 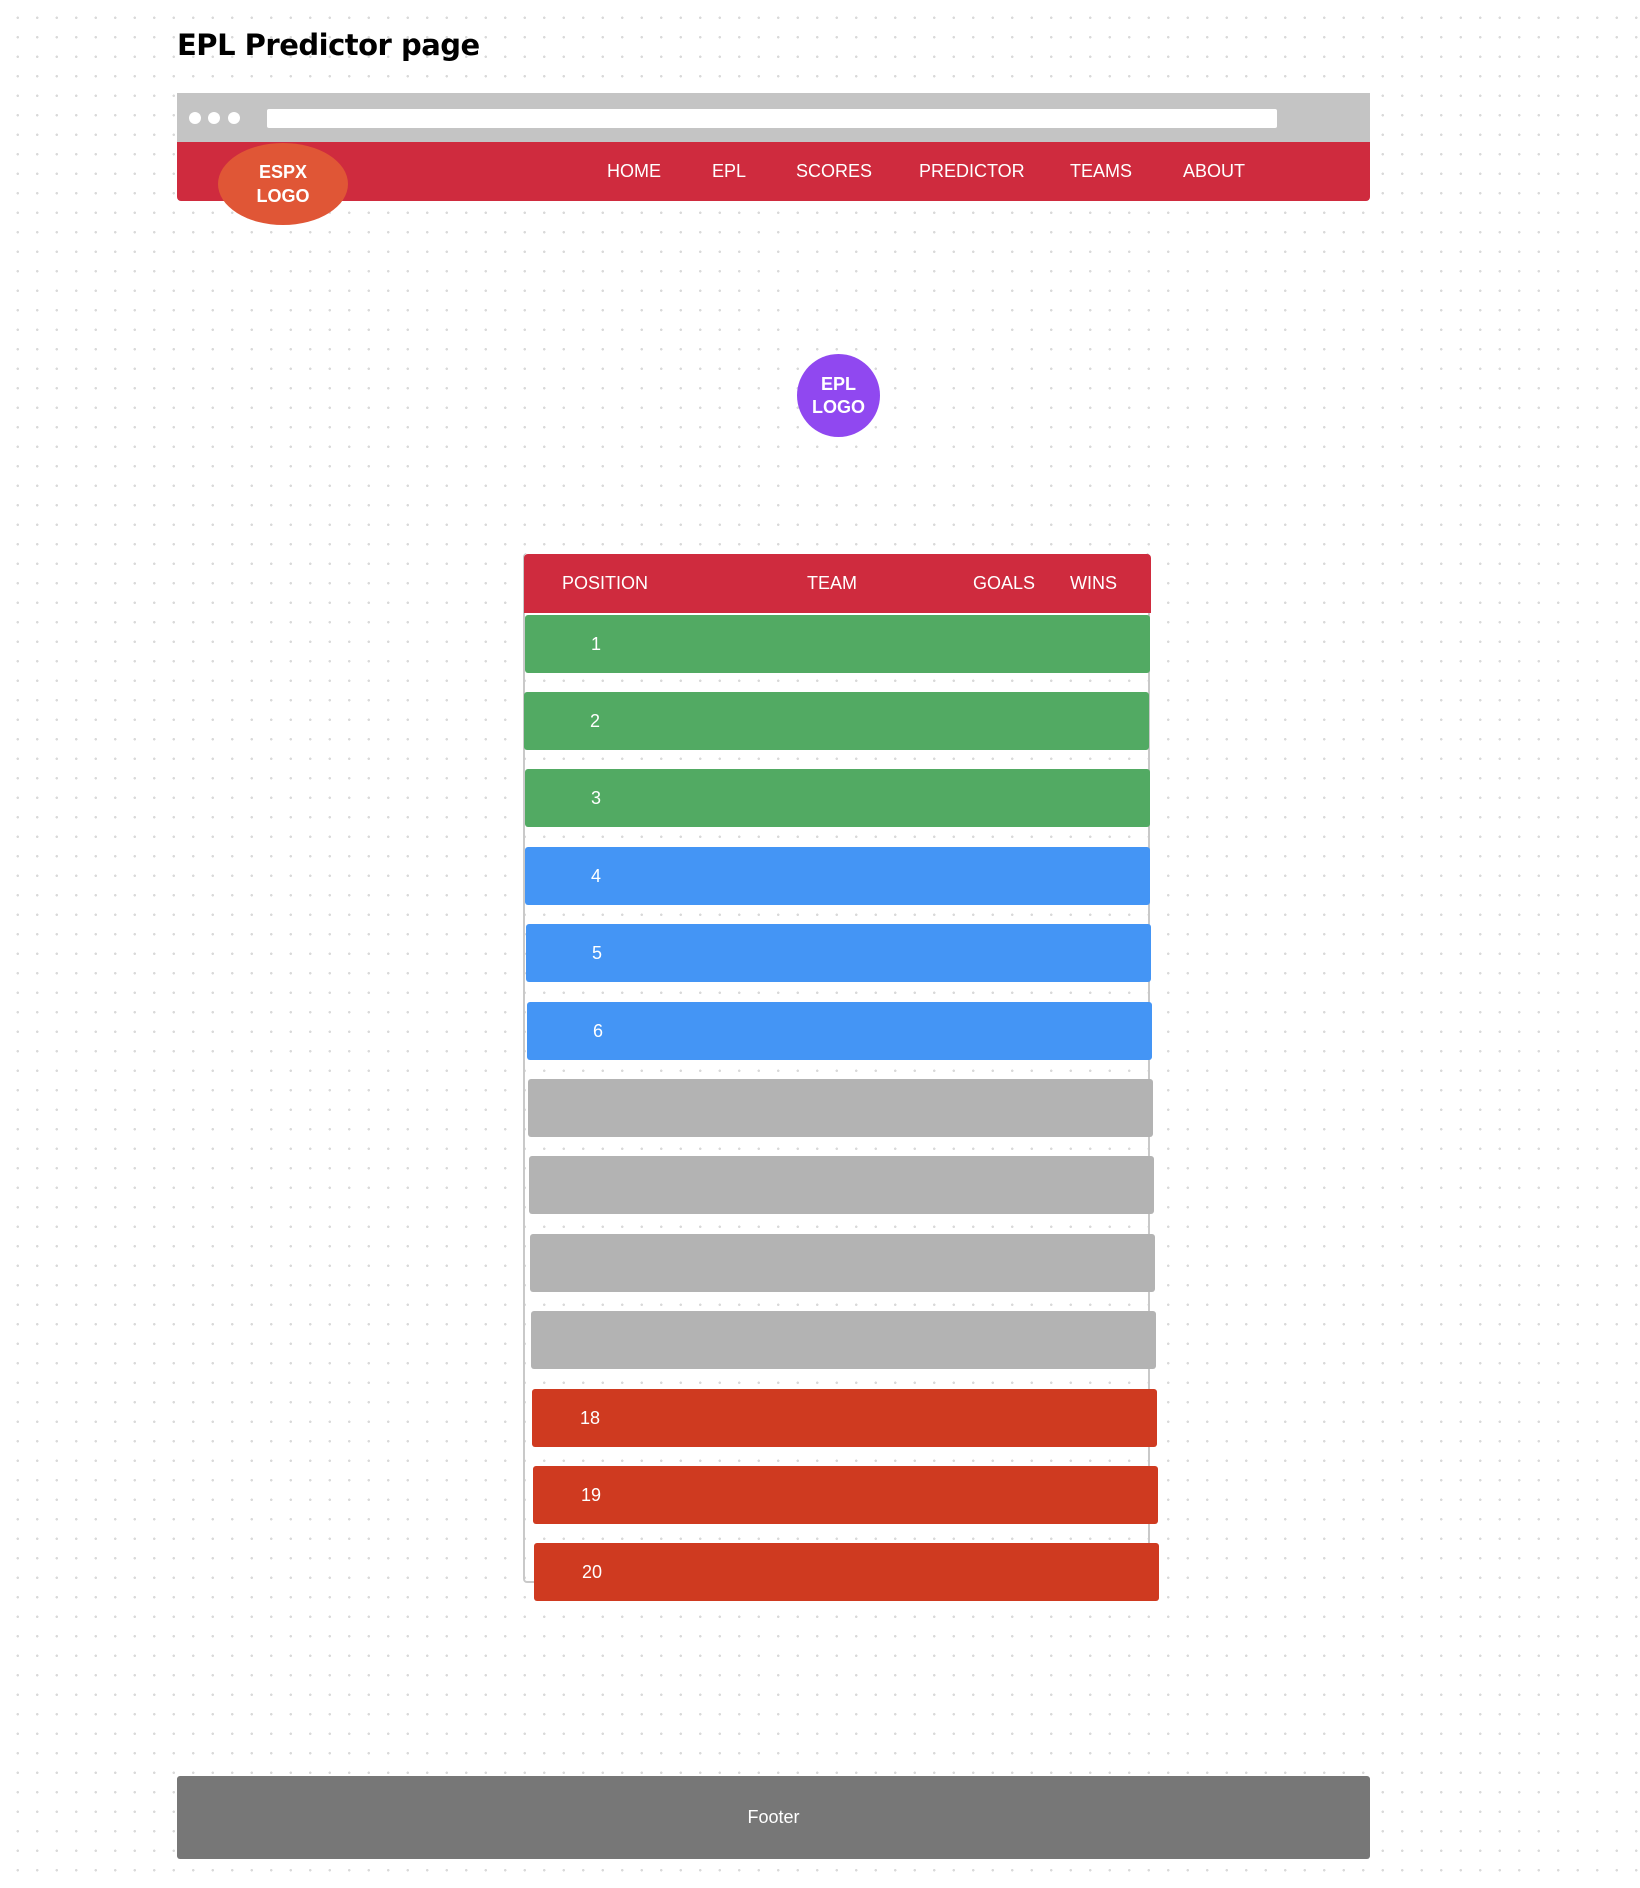 What do you see at coordinates (328, 45) in the screenshot?
I see `page-title: EPL Predictor page` at bounding box center [328, 45].